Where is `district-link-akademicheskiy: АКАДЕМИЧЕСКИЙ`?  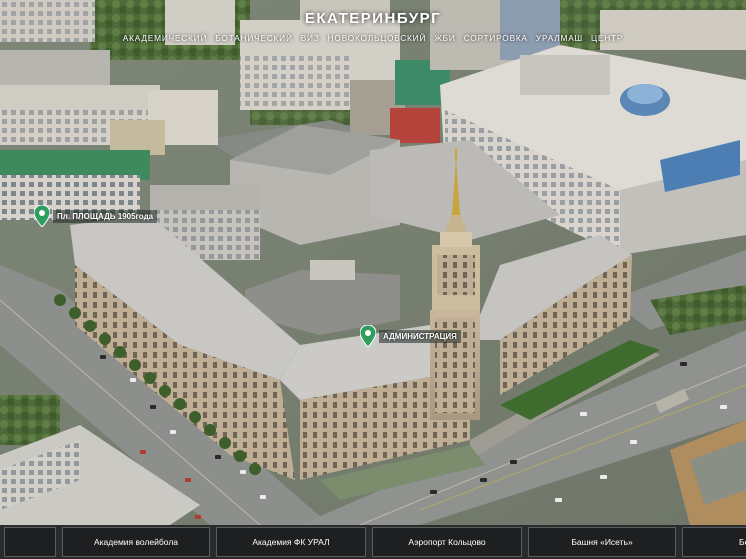
district-link-akademicheskiy: АКАДЕМИЧЕСКИЙ is located at coordinates (165, 38).